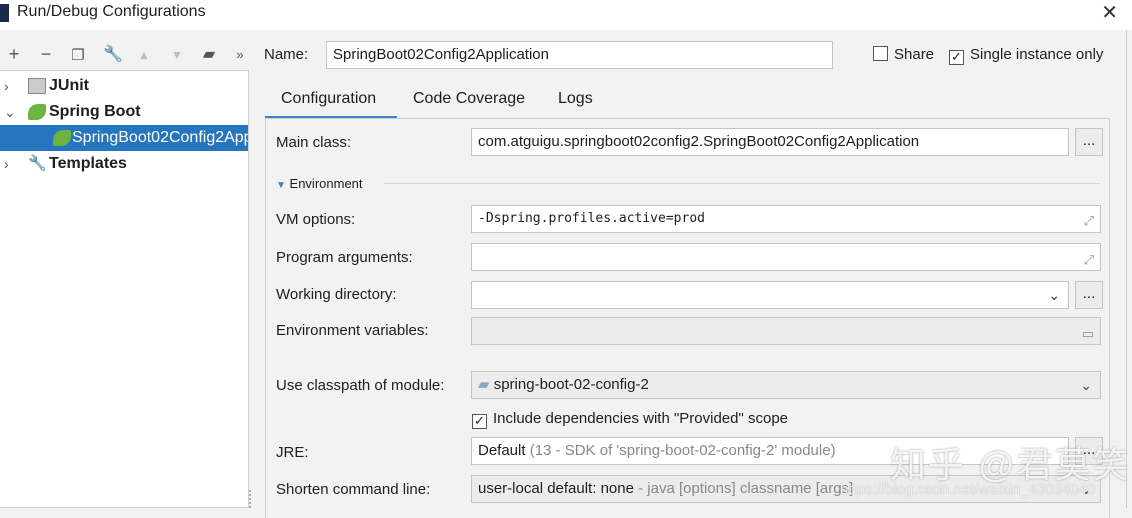  I want to click on tree-item-springboot02config2application: SpringBoot02Config2Application, so click(124, 138).